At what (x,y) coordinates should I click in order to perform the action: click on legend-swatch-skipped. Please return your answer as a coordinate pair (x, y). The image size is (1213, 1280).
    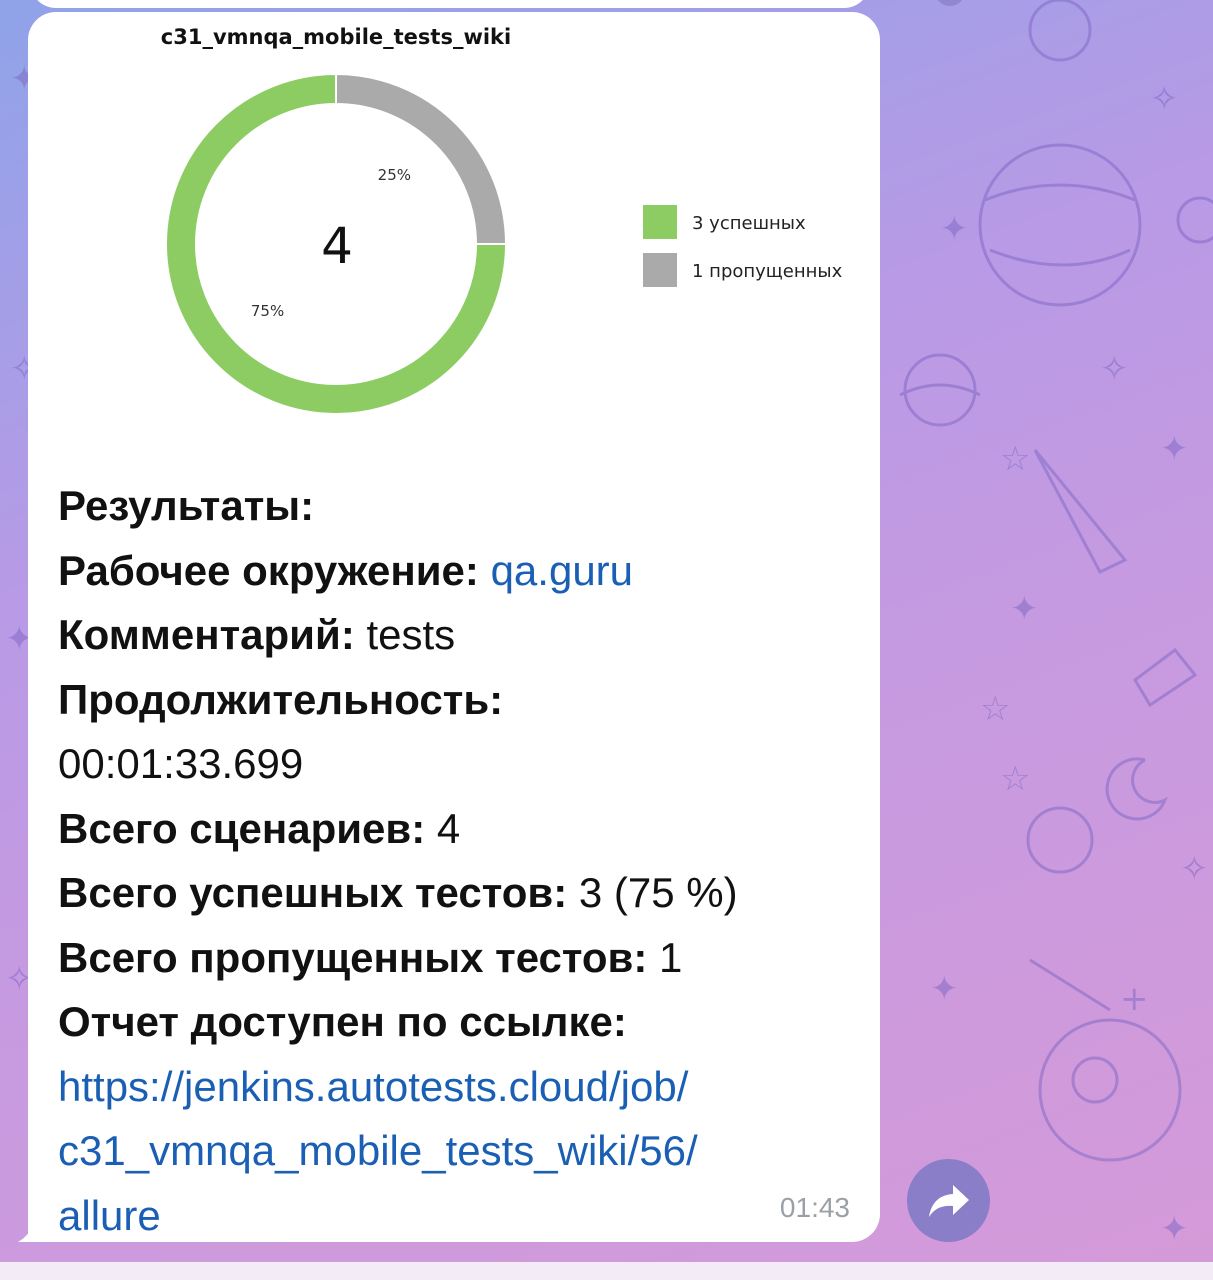
    Looking at the image, I should click on (660, 270).